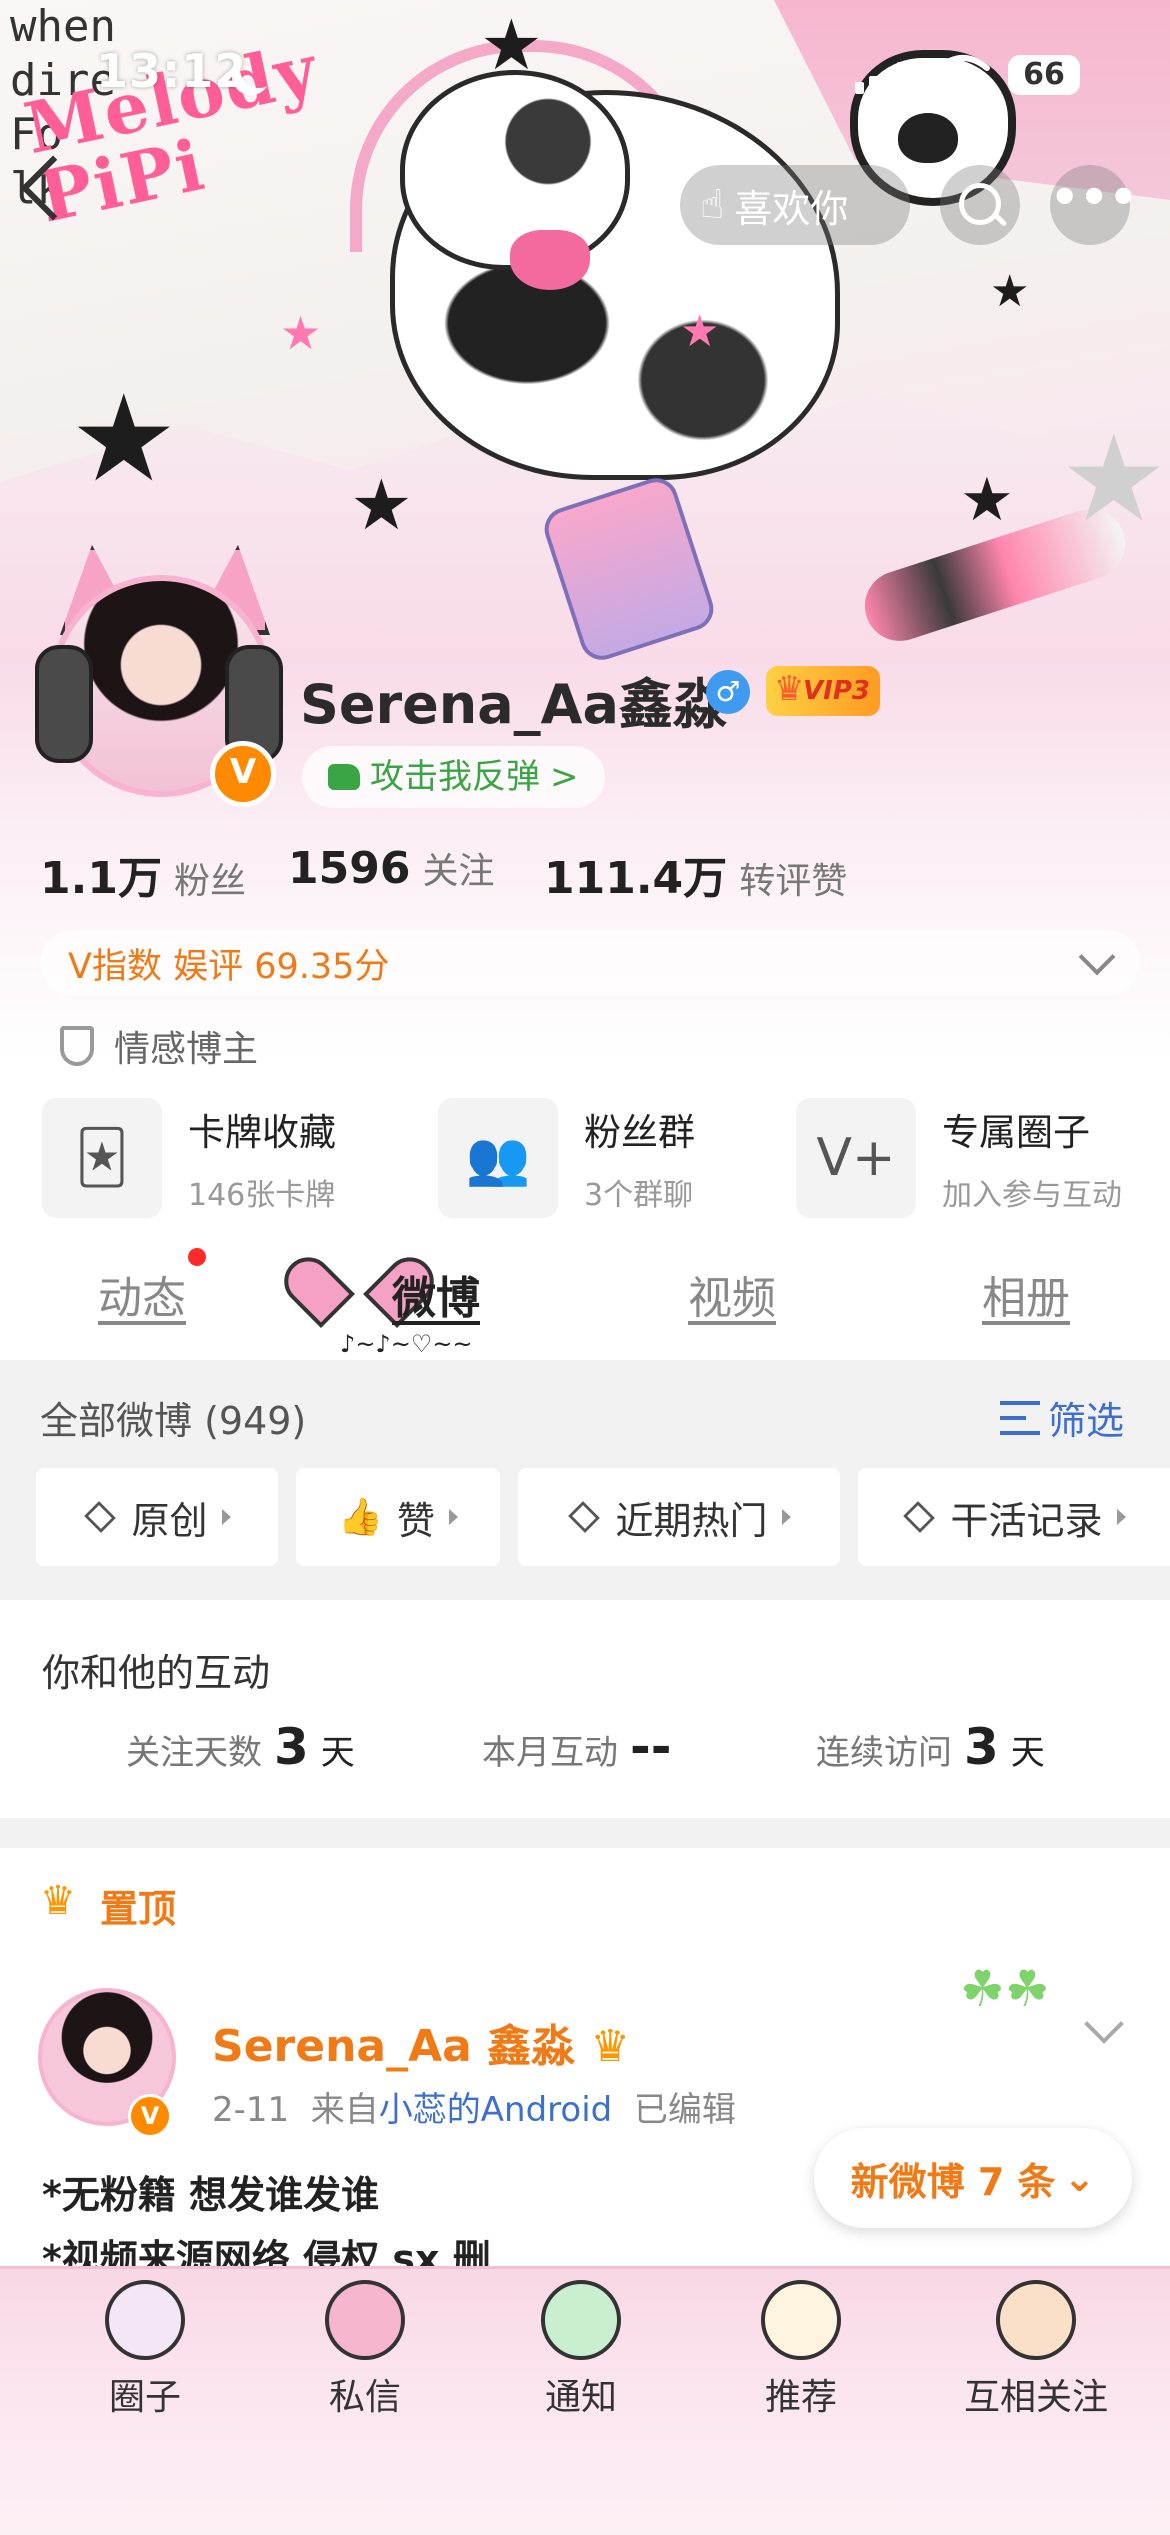  Describe the element at coordinates (793, 881) in the screenshot. I see `stat-label: 转评赞` at that location.